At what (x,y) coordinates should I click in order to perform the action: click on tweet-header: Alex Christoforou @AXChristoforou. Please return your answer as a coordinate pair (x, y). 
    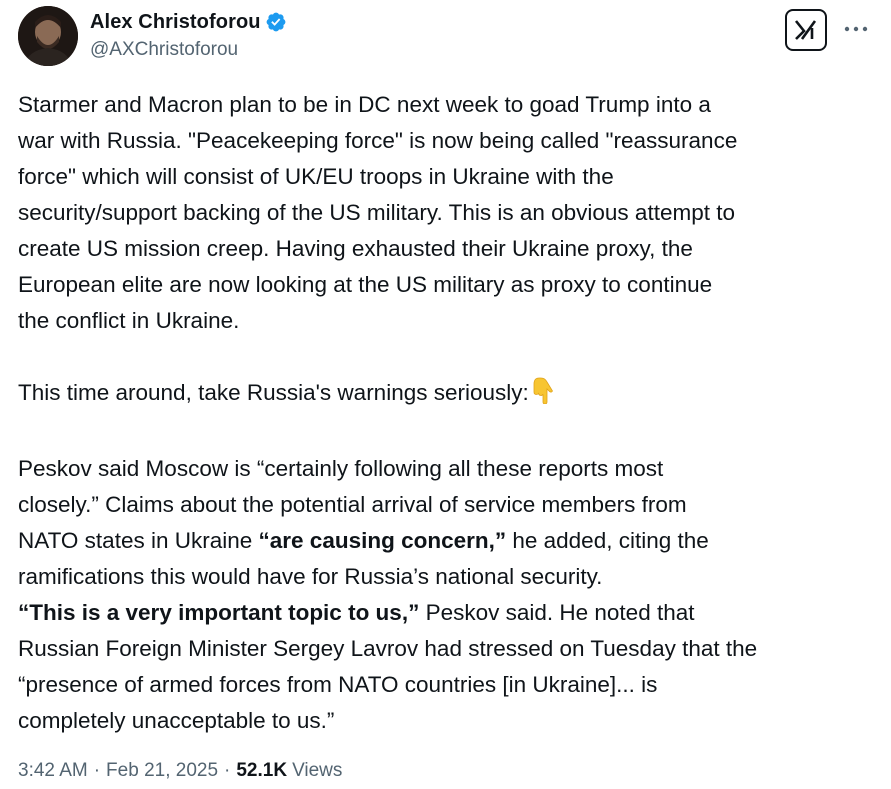
    Looking at the image, I should click on (445, 37).